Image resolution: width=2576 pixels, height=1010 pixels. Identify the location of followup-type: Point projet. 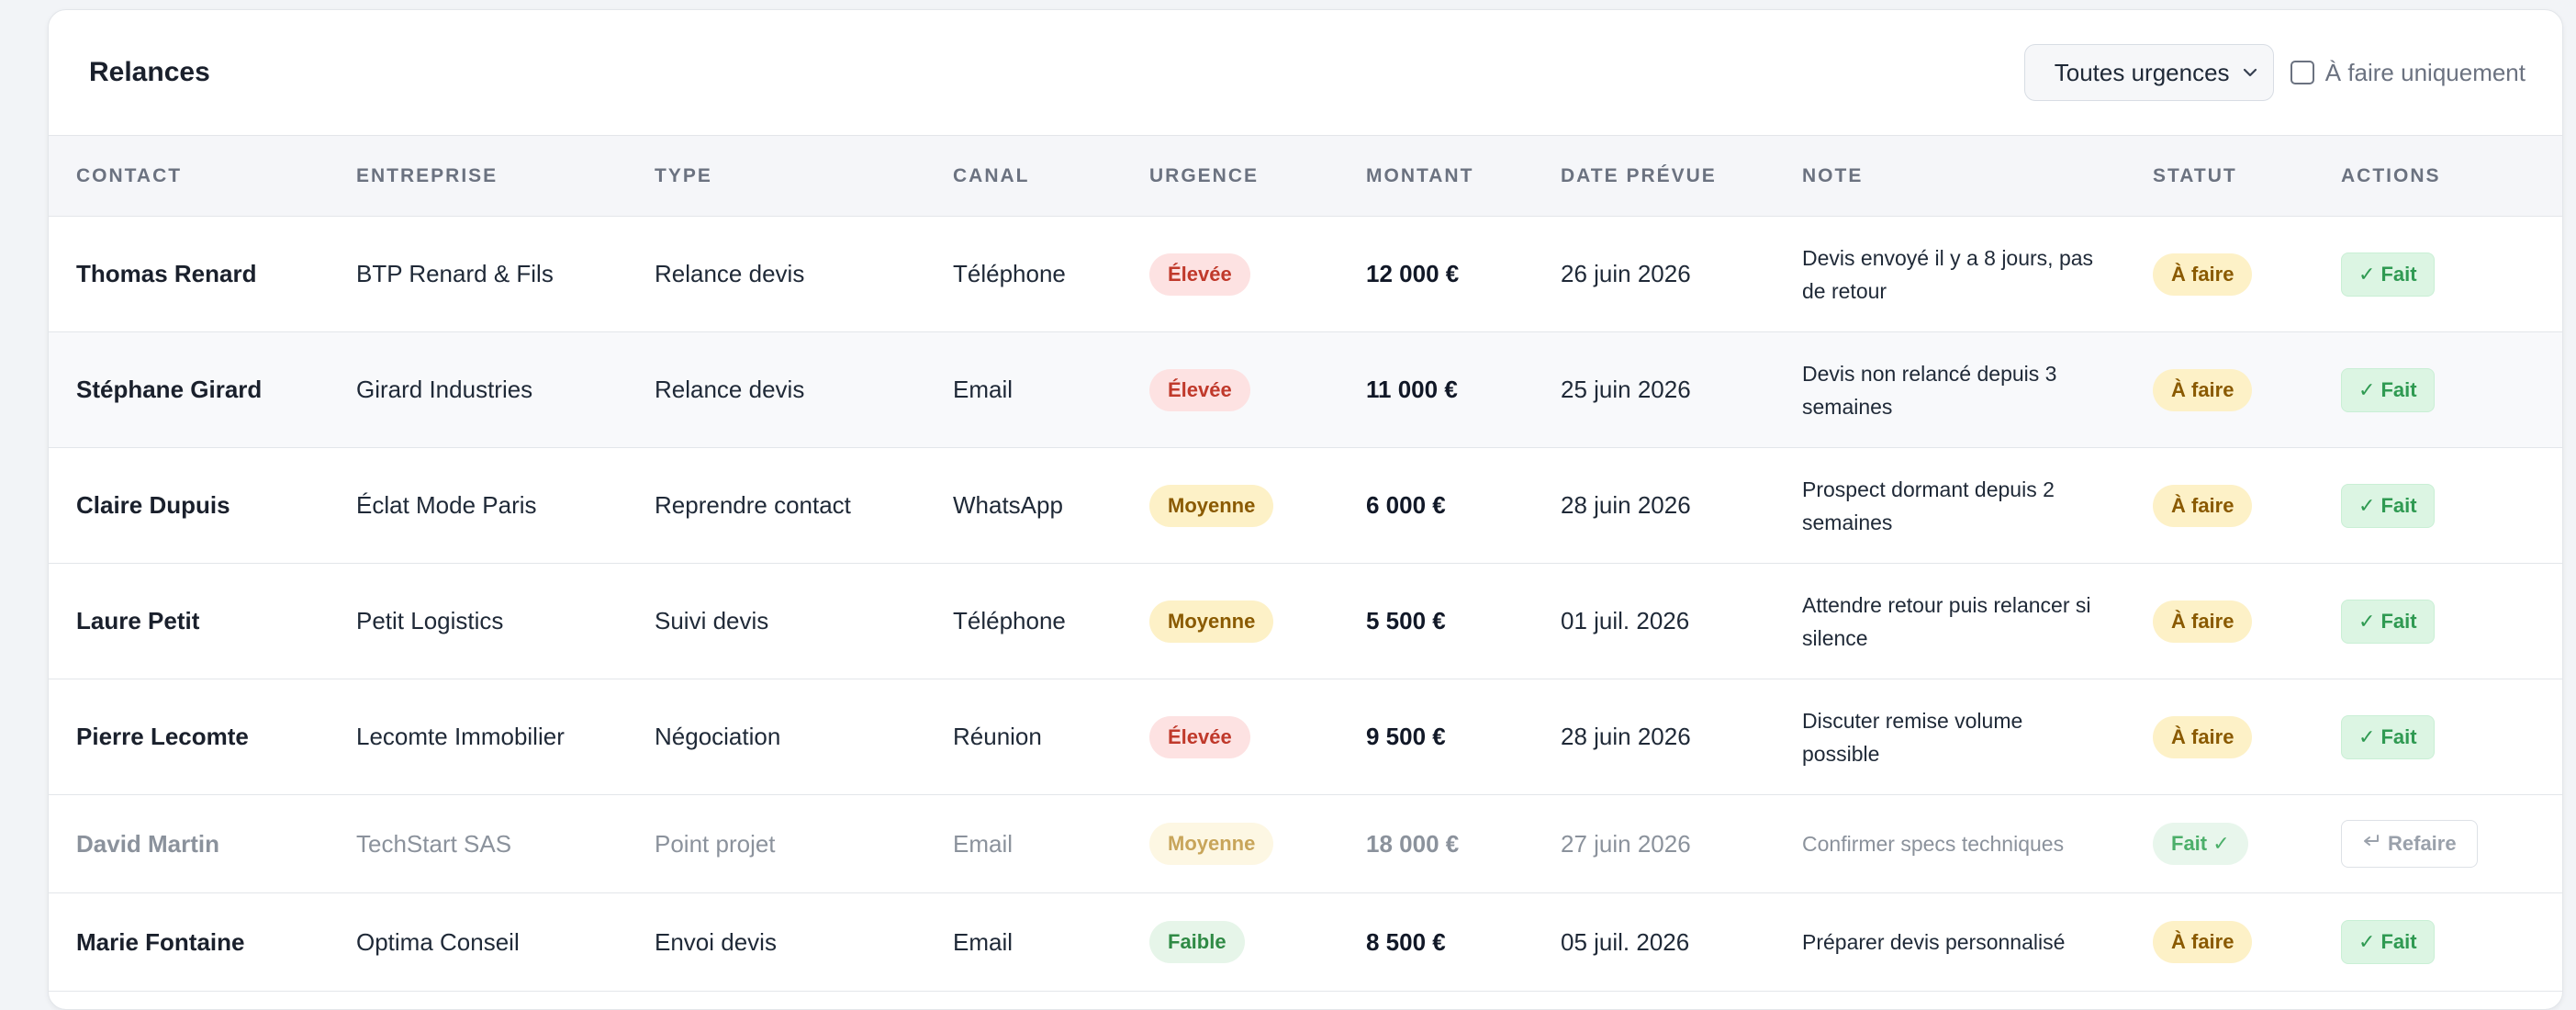
(715, 844).